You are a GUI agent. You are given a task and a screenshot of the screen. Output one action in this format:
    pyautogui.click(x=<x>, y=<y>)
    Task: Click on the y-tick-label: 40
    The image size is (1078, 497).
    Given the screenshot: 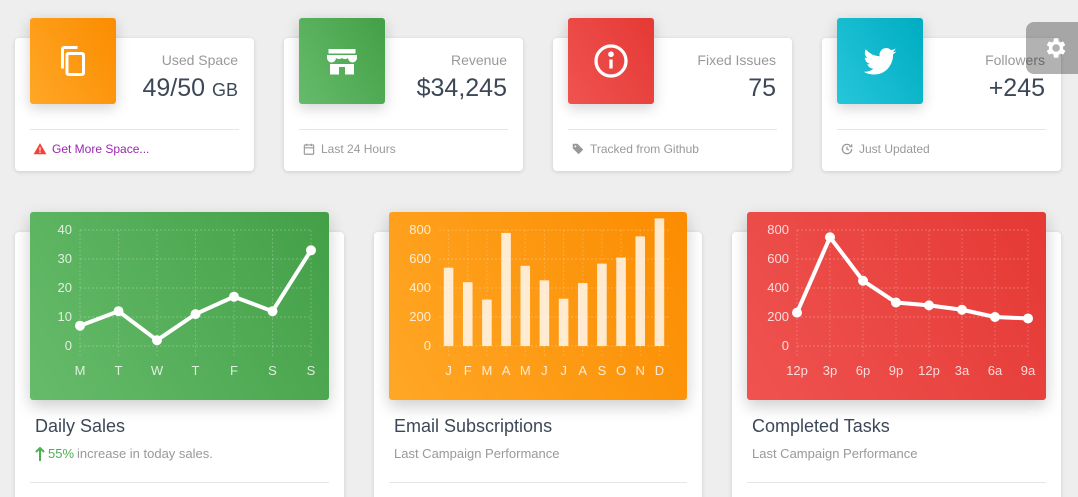 What is the action you would take?
    pyautogui.click(x=65, y=229)
    